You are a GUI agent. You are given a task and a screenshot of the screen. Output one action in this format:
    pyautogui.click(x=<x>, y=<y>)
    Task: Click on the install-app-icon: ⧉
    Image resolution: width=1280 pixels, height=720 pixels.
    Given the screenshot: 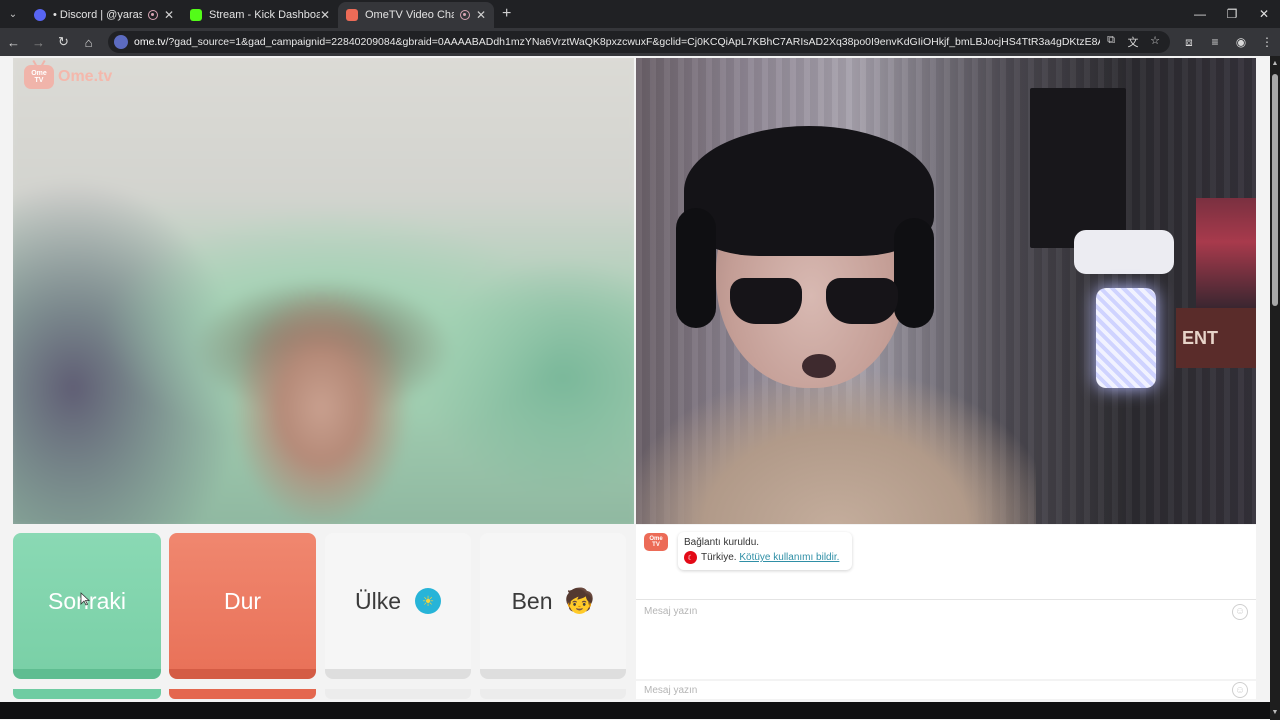 What is the action you would take?
    pyautogui.click(x=1111, y=42)
    